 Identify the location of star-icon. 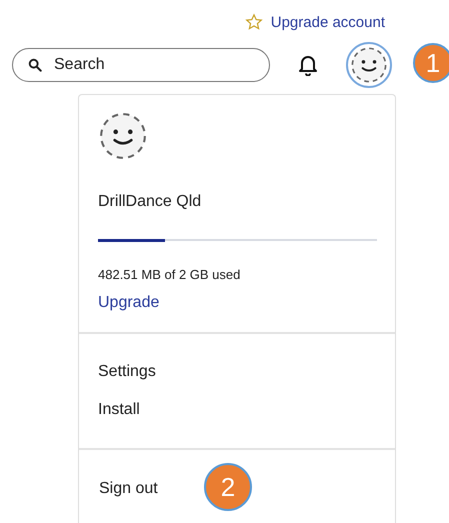
(253, 22).